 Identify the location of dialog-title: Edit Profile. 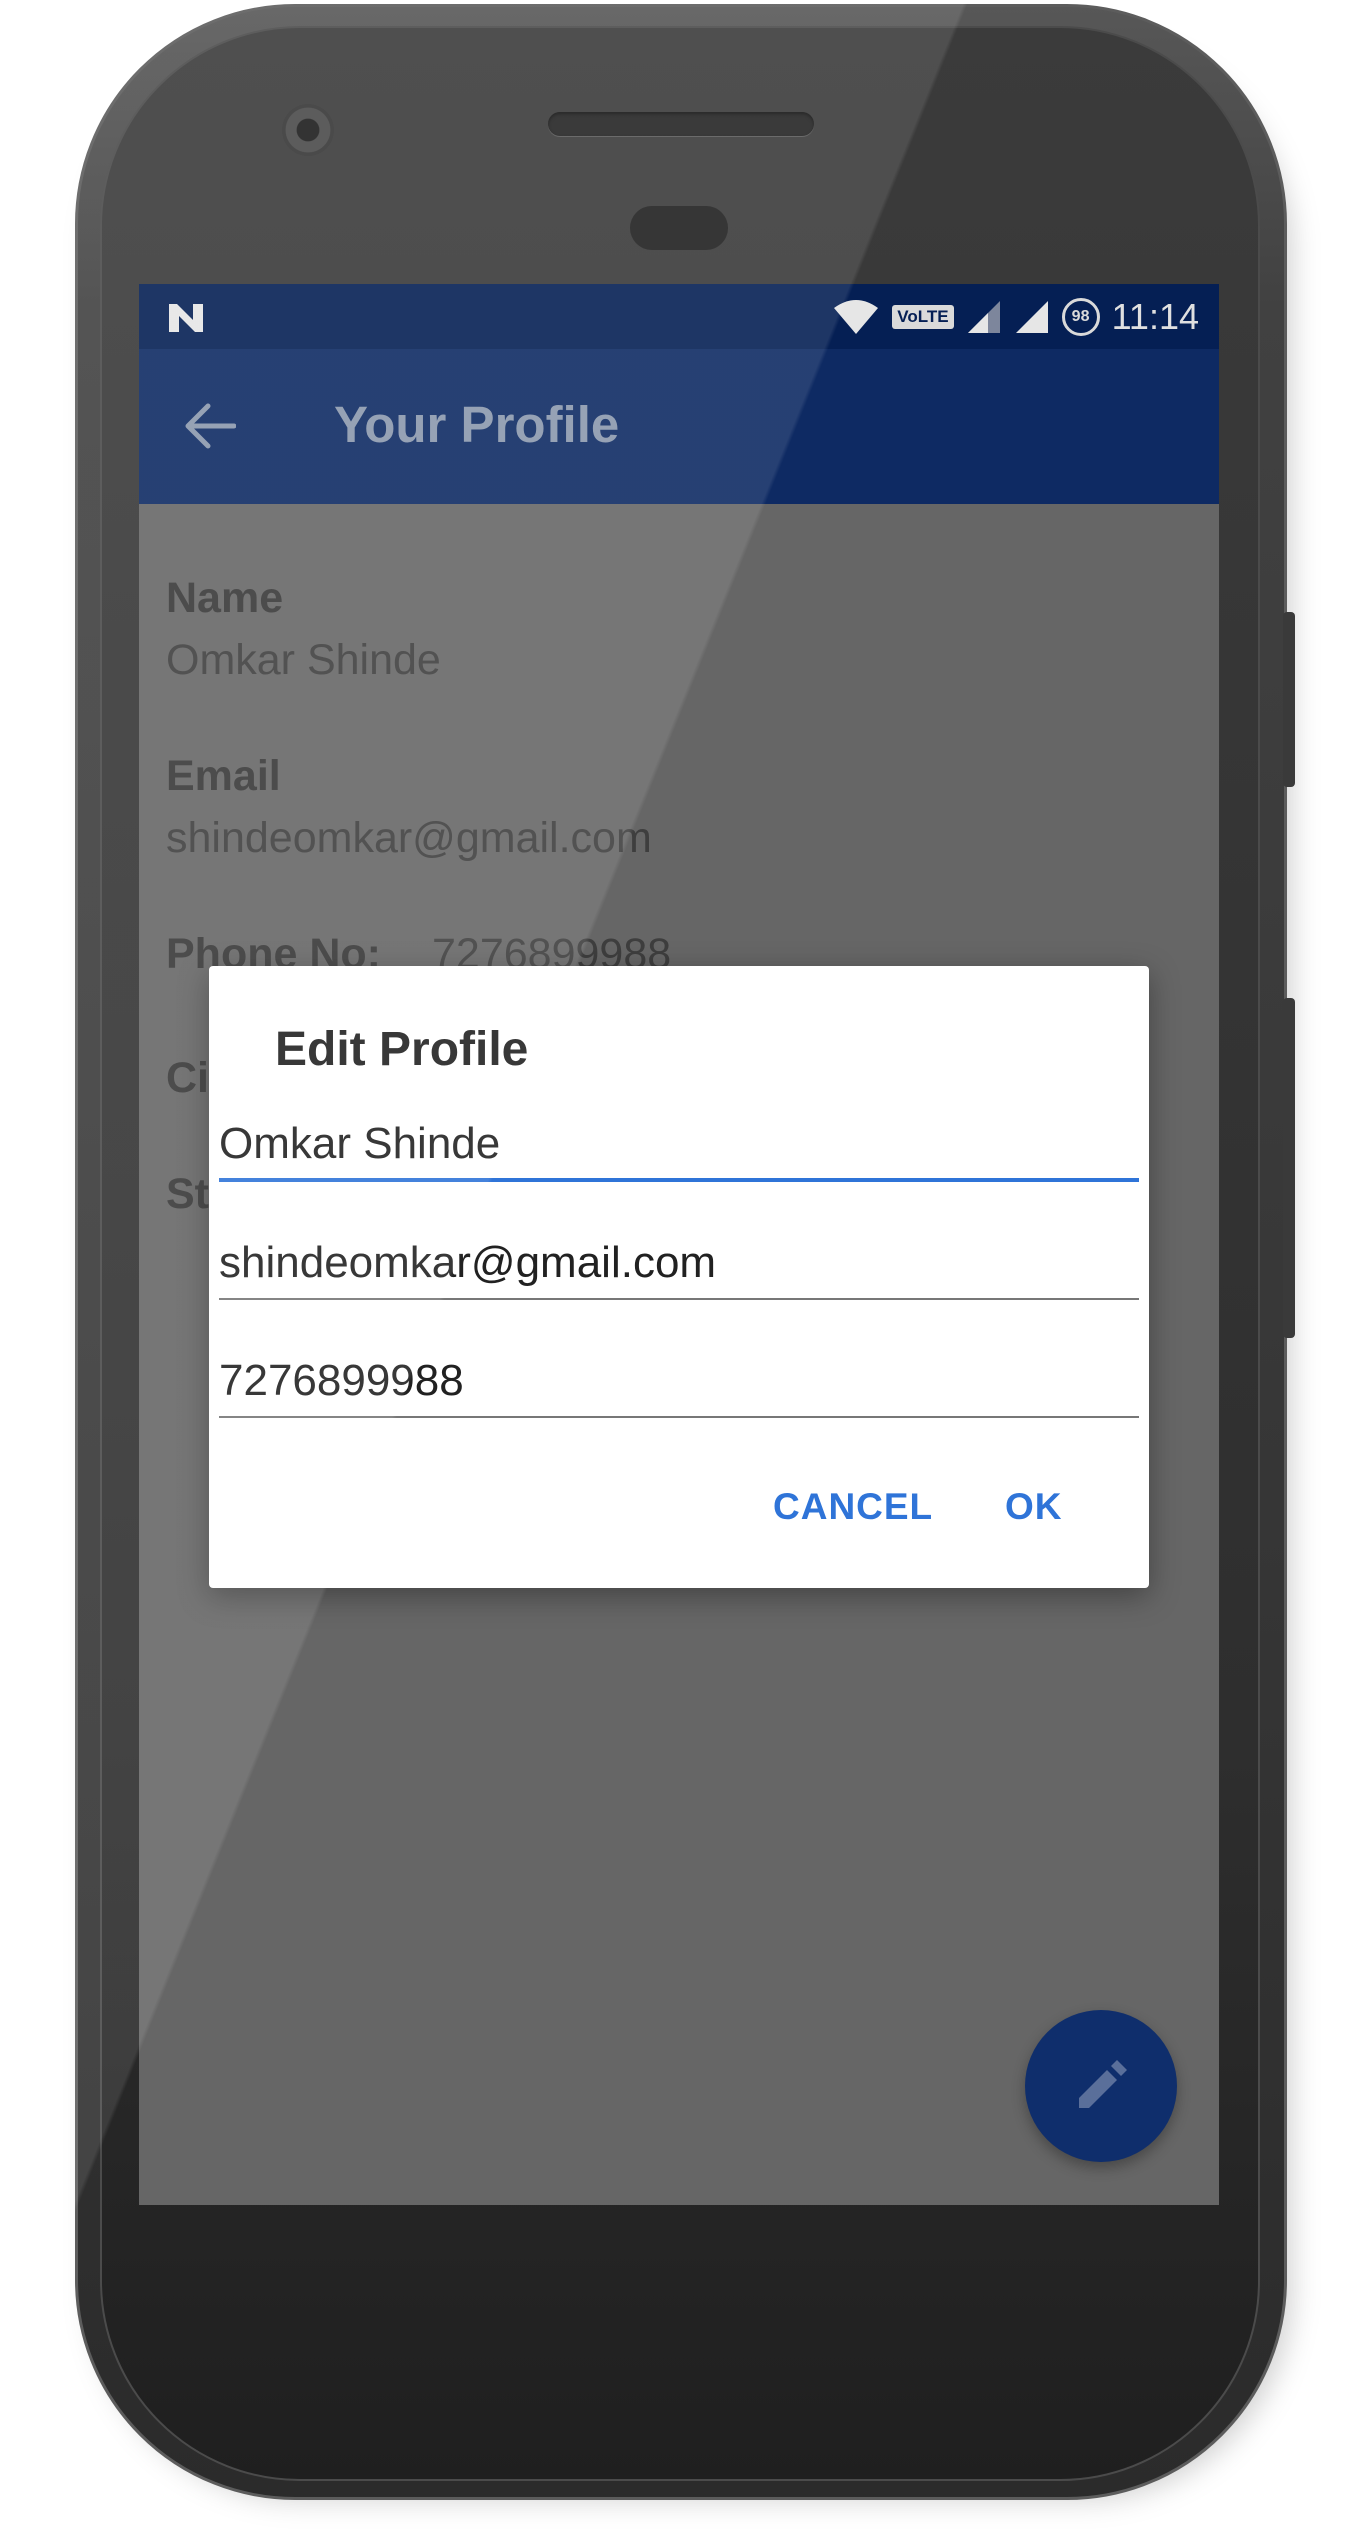
(402, 1049).